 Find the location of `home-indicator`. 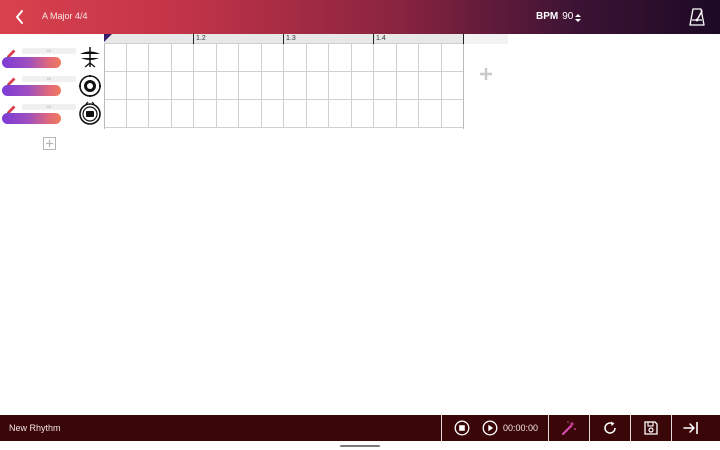

home-indicator is located at coordinates (360, 446).